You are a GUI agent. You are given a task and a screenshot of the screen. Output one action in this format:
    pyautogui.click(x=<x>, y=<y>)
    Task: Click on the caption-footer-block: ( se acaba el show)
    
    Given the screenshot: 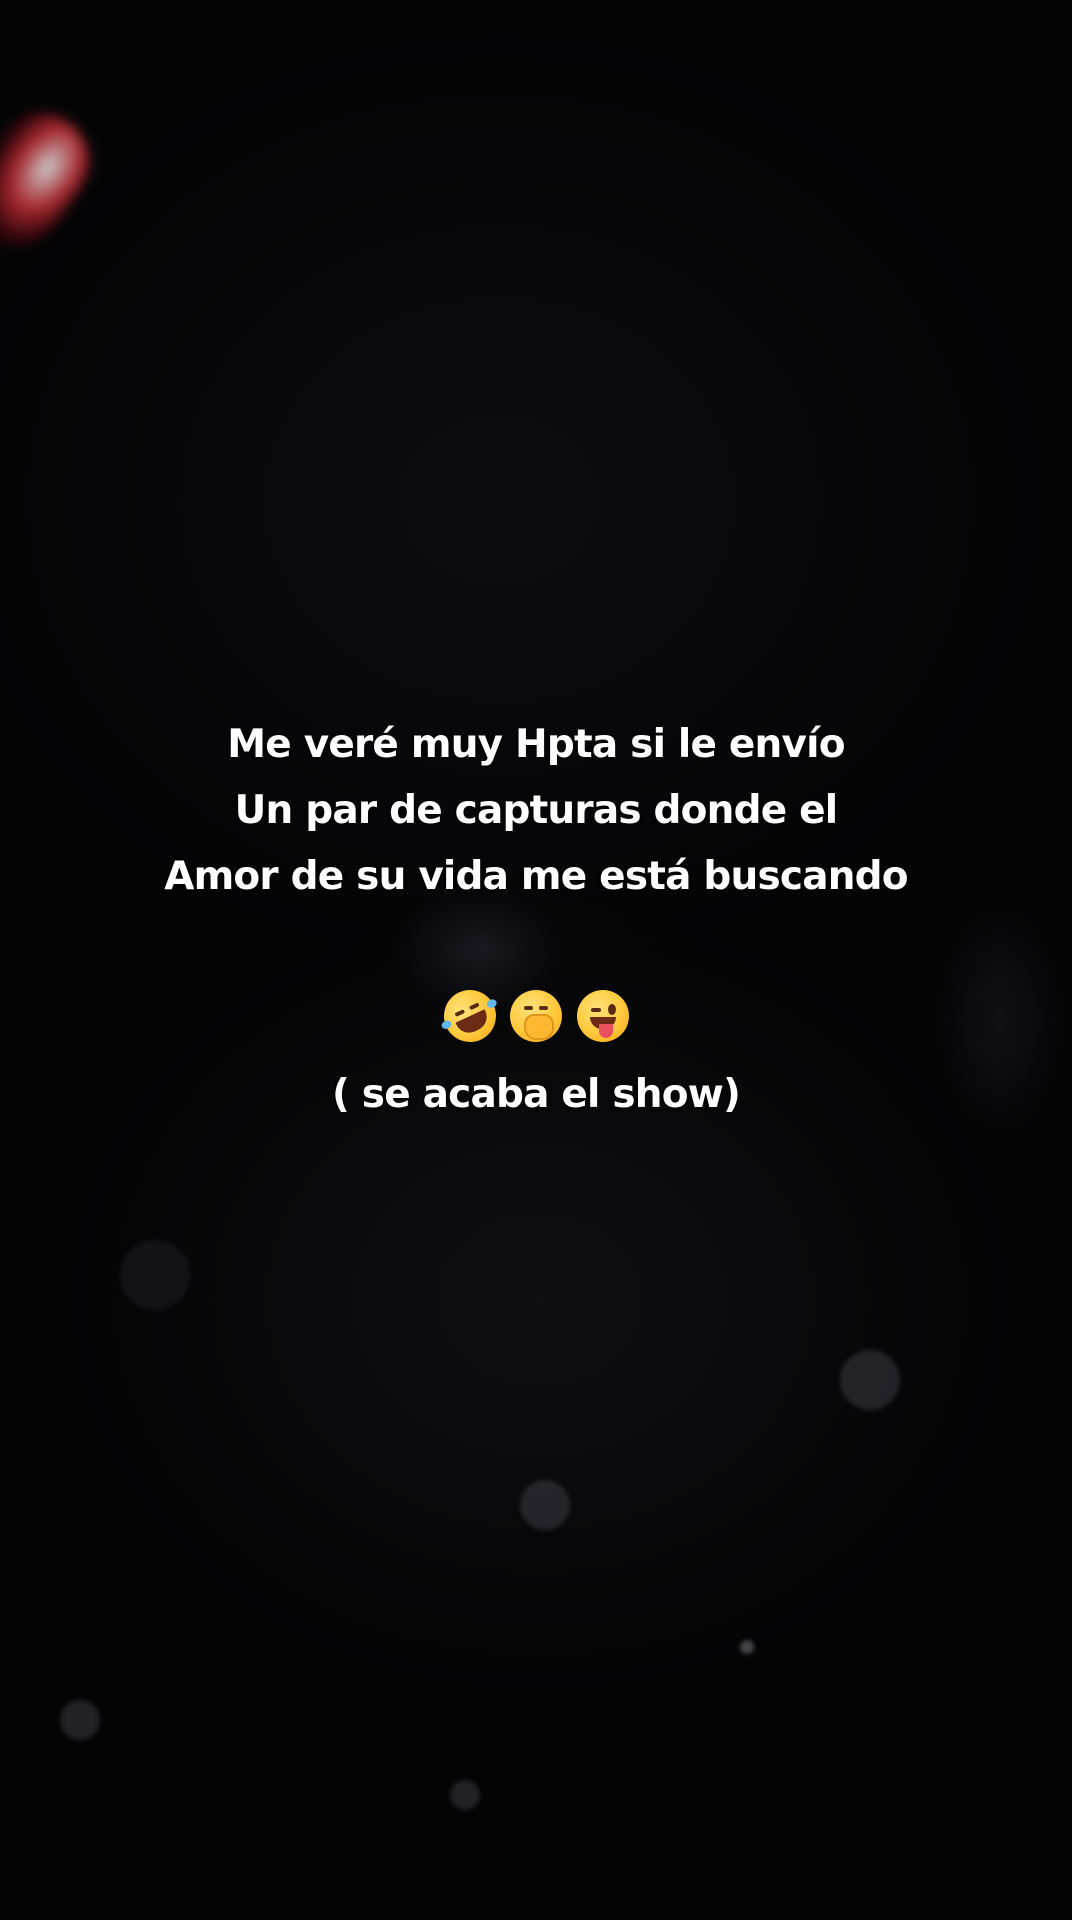 What is the action you would take?
    pyautogui.click(x=536, y=1095)
    